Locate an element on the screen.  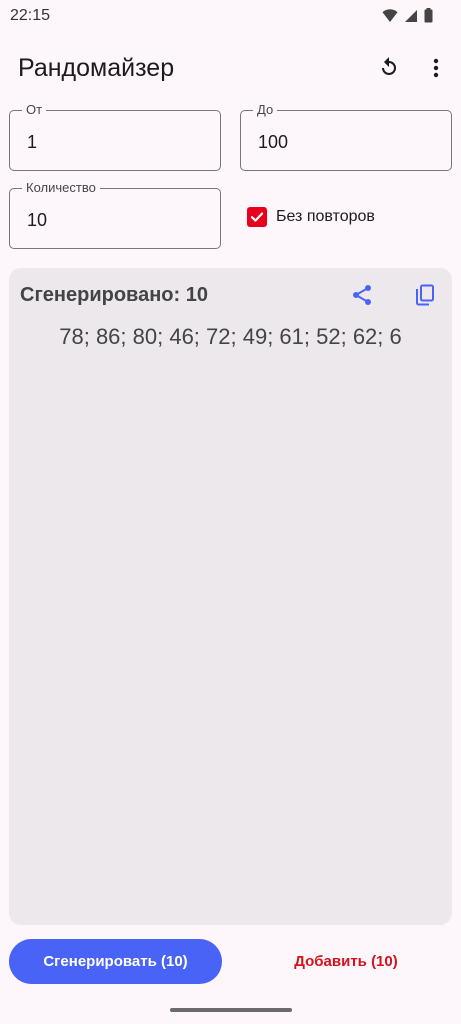
count-field-value: 10 is located at coordinates (37, 220).